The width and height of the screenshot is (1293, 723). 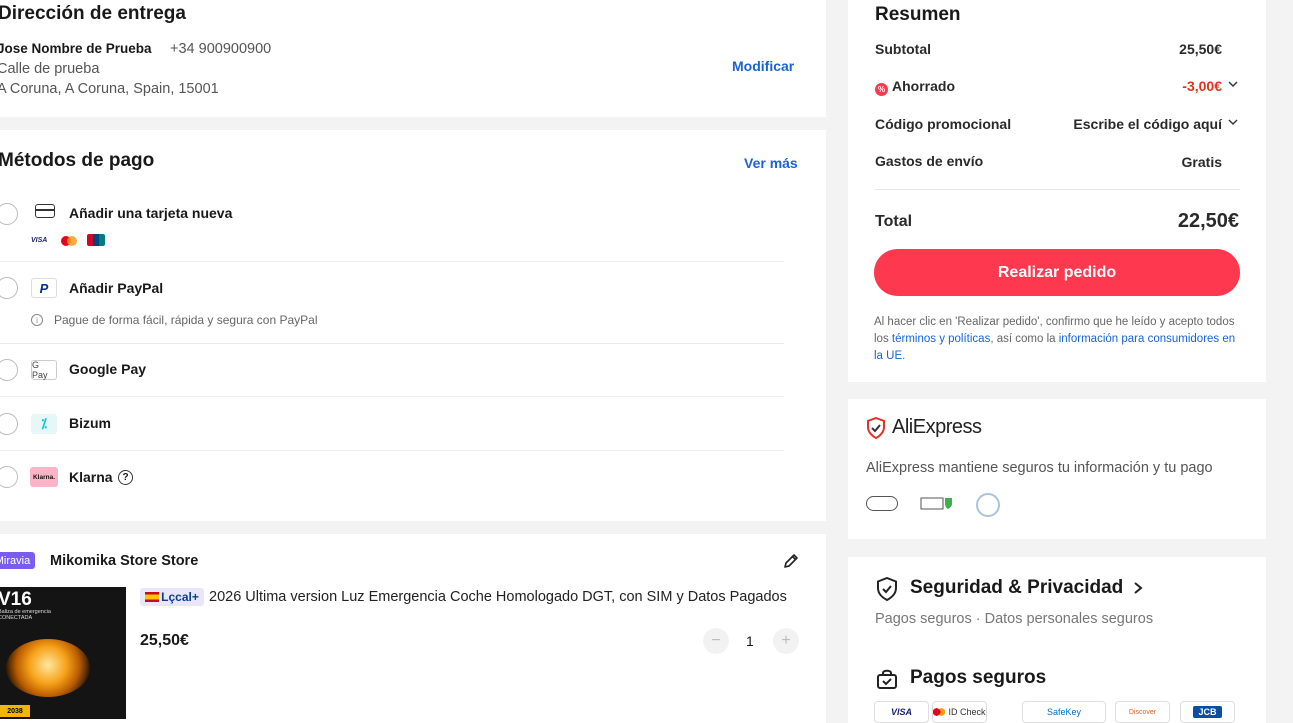 What do you see at coordinates (152, 597) in the screenshot?
I see `spain-flag-icon` at bounding box center [152, 597].